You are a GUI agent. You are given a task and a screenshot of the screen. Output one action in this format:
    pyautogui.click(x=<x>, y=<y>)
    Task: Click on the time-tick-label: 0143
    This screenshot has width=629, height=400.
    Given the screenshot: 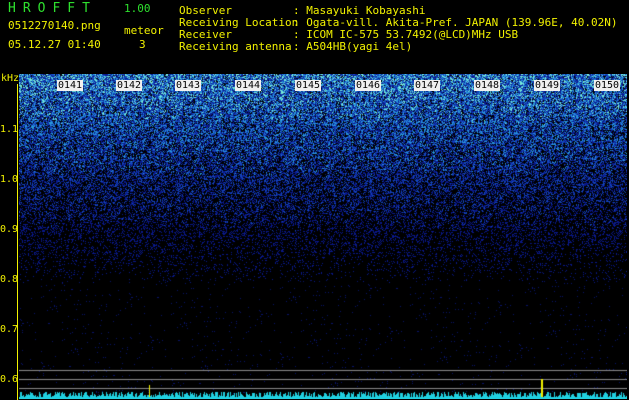 What is the action you would take?
    pyautogui.click(x=188, y=85)
    